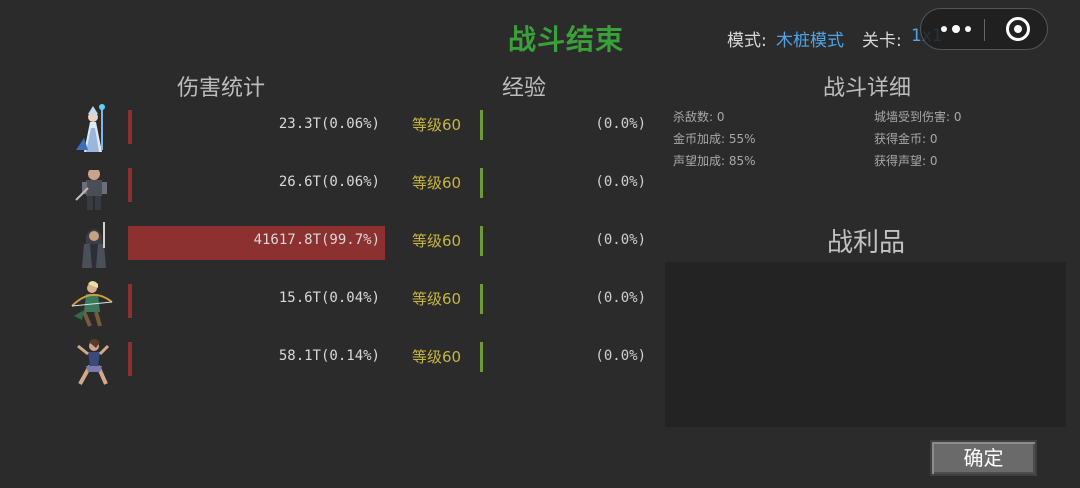 Image resolution: width=1080 pixels, height=488 pixels. What do you see at coordinates (882, 41) in the screenshot?
I see `stage-label: 关卡:` at bounding box center [882, 41].